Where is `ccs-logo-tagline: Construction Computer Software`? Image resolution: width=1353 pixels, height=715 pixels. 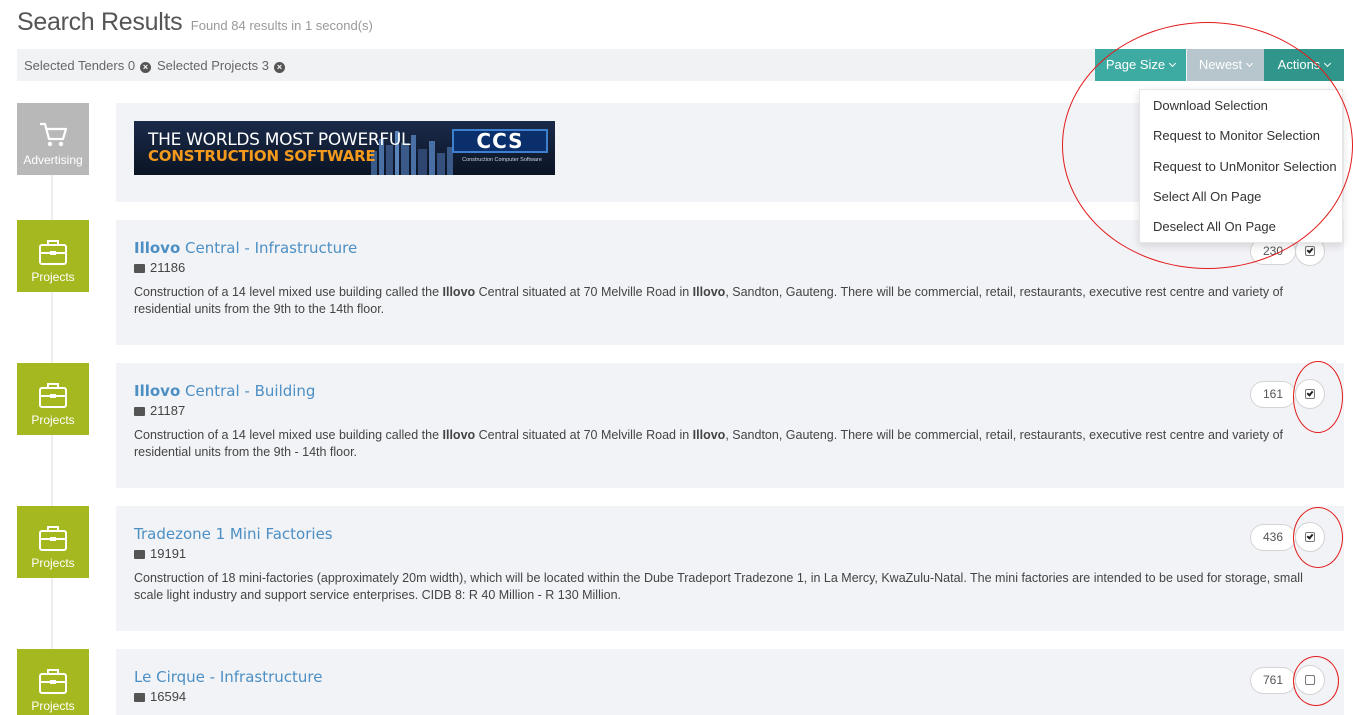 ccs-logo-tagline: Construction Computer Software is located at coordinates (502, 160).